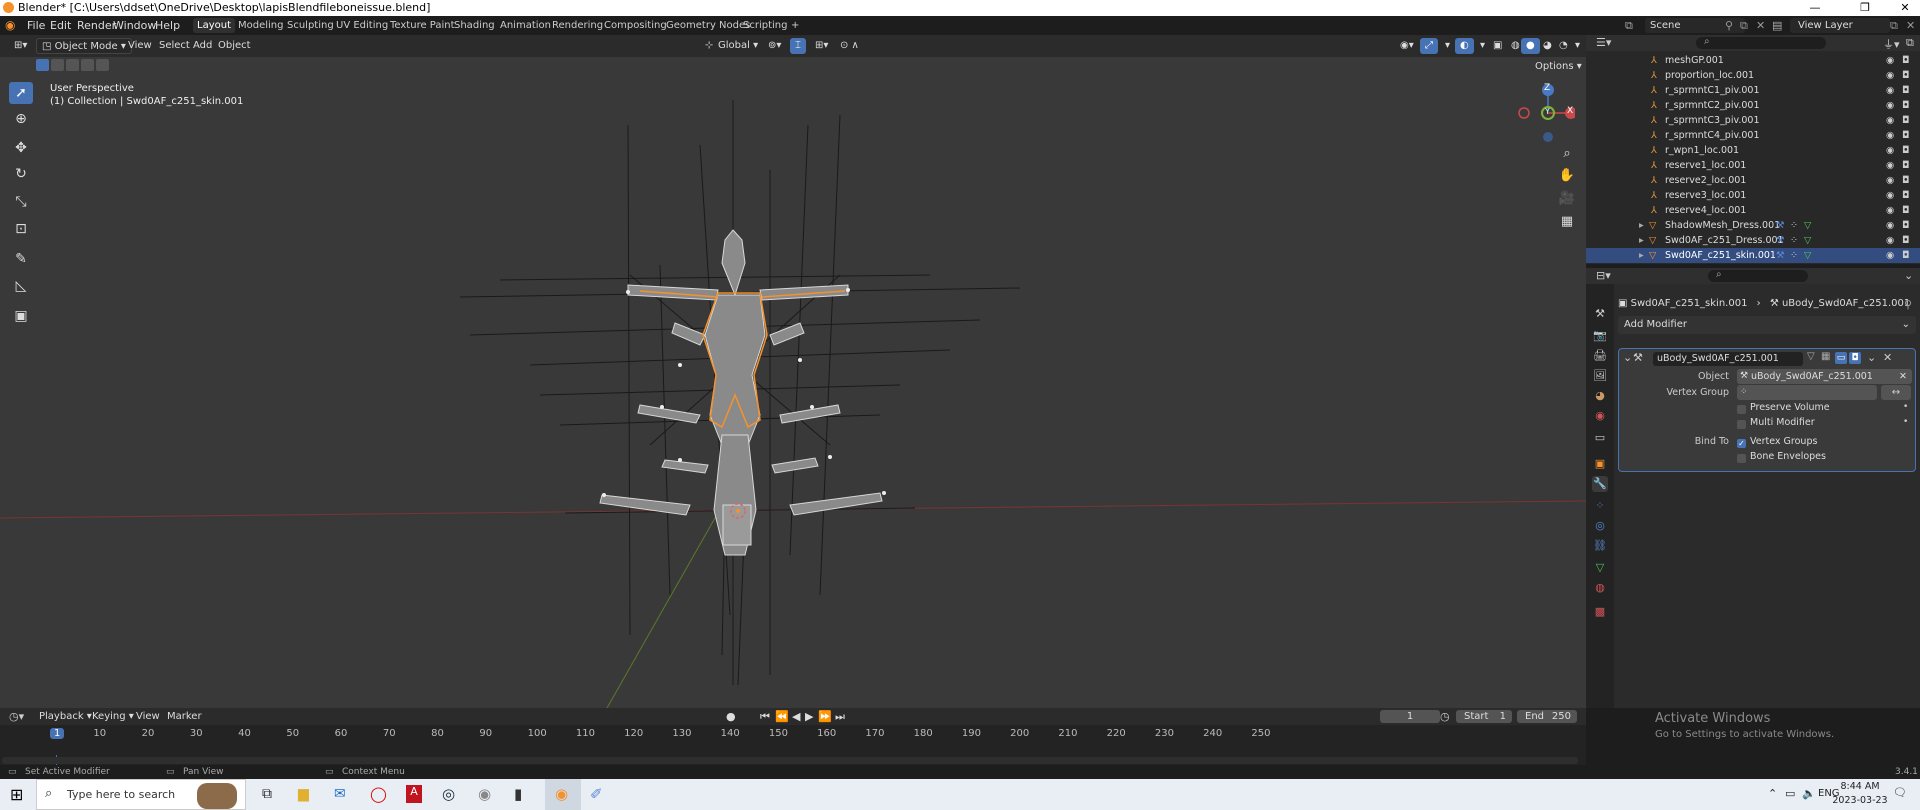 This screenshot has width=1920, height=810. I want to click on add-workspace-button: +, so click(795, 25).